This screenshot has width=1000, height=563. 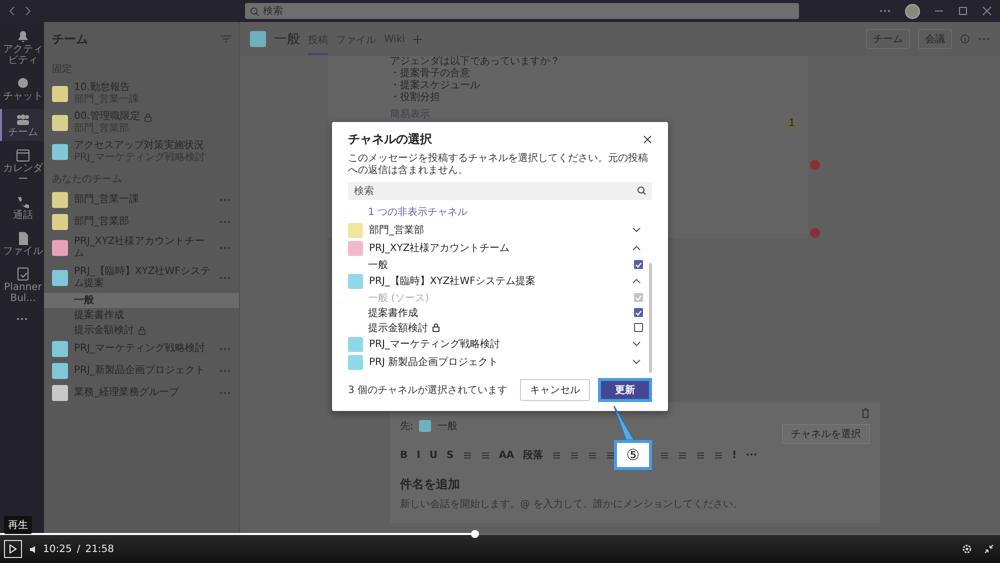 I want to click on rail-item: カレンダー, so click(x=22, y=166).